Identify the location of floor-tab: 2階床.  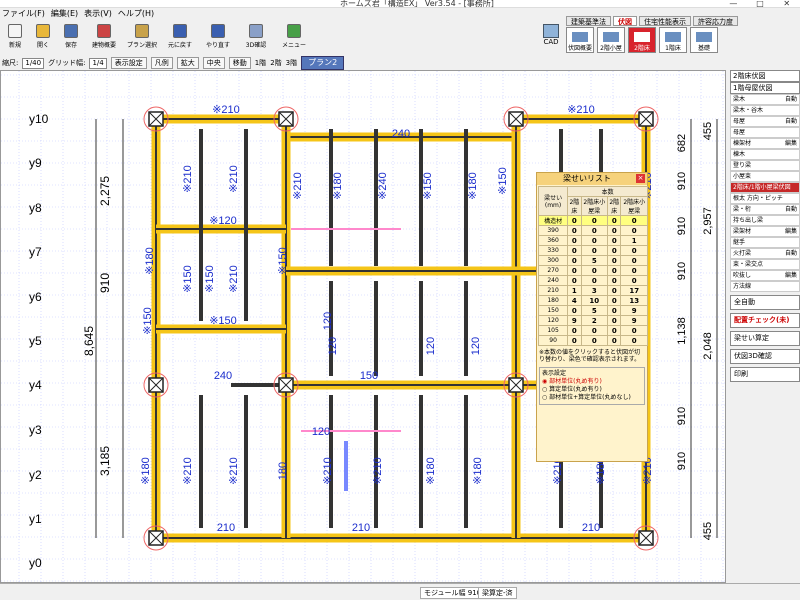
(642, 40).